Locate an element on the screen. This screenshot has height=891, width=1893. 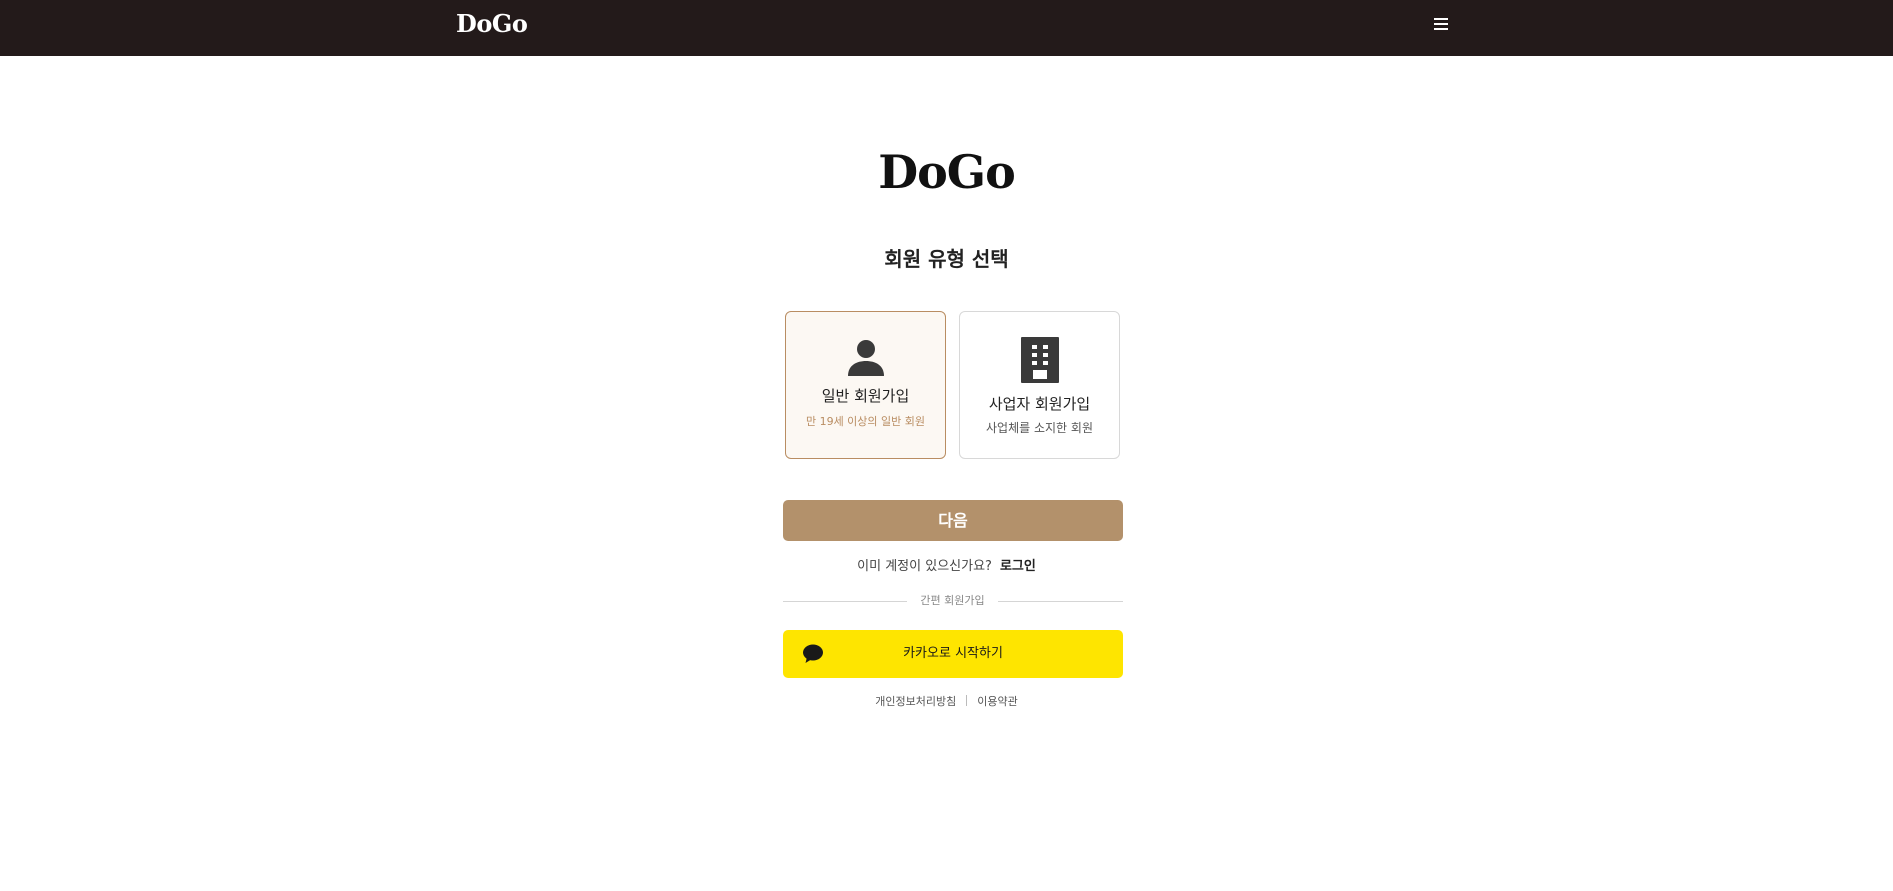
kakao-login-button: 카카오로 시작하기 is located at coordinates (953, 654).